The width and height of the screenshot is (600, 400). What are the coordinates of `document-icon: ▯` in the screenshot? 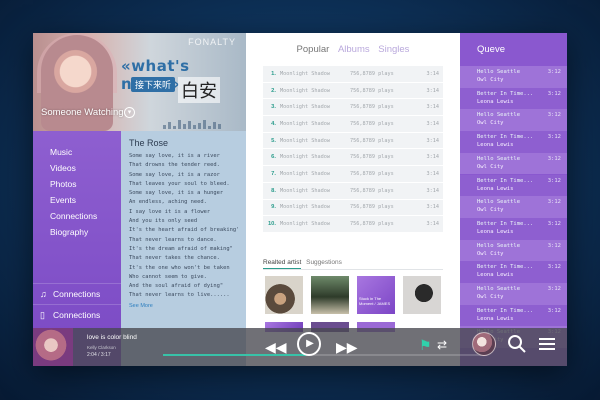 It's located at (42, 315).